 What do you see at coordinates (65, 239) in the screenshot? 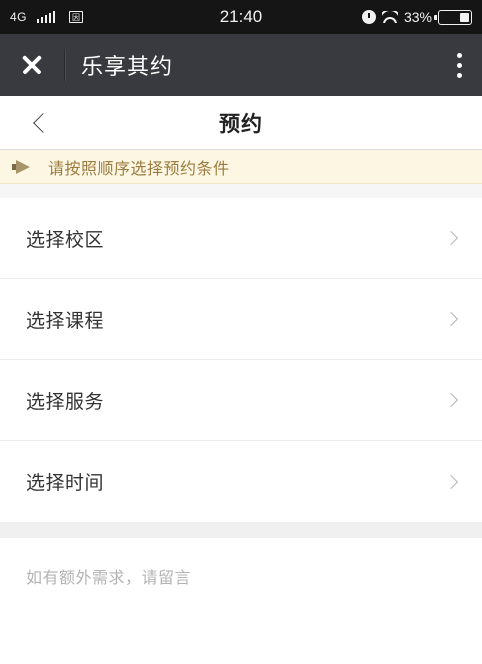
I see `list-item-label: 选择校区` at bounding box center [65, 239].